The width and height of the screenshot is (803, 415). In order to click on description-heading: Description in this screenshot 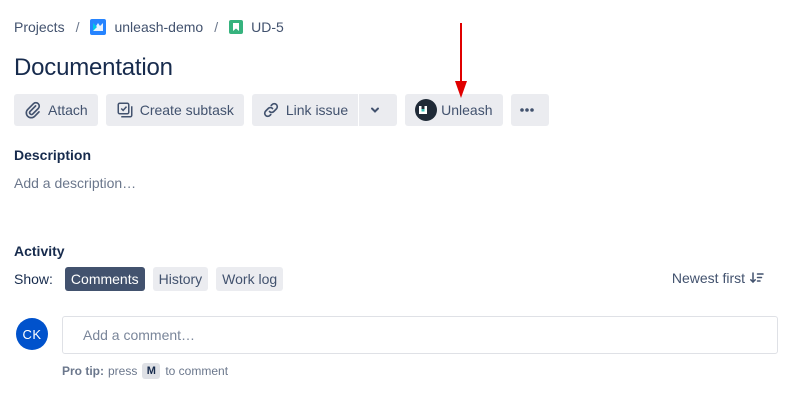, I will do `click(53, 155)`.